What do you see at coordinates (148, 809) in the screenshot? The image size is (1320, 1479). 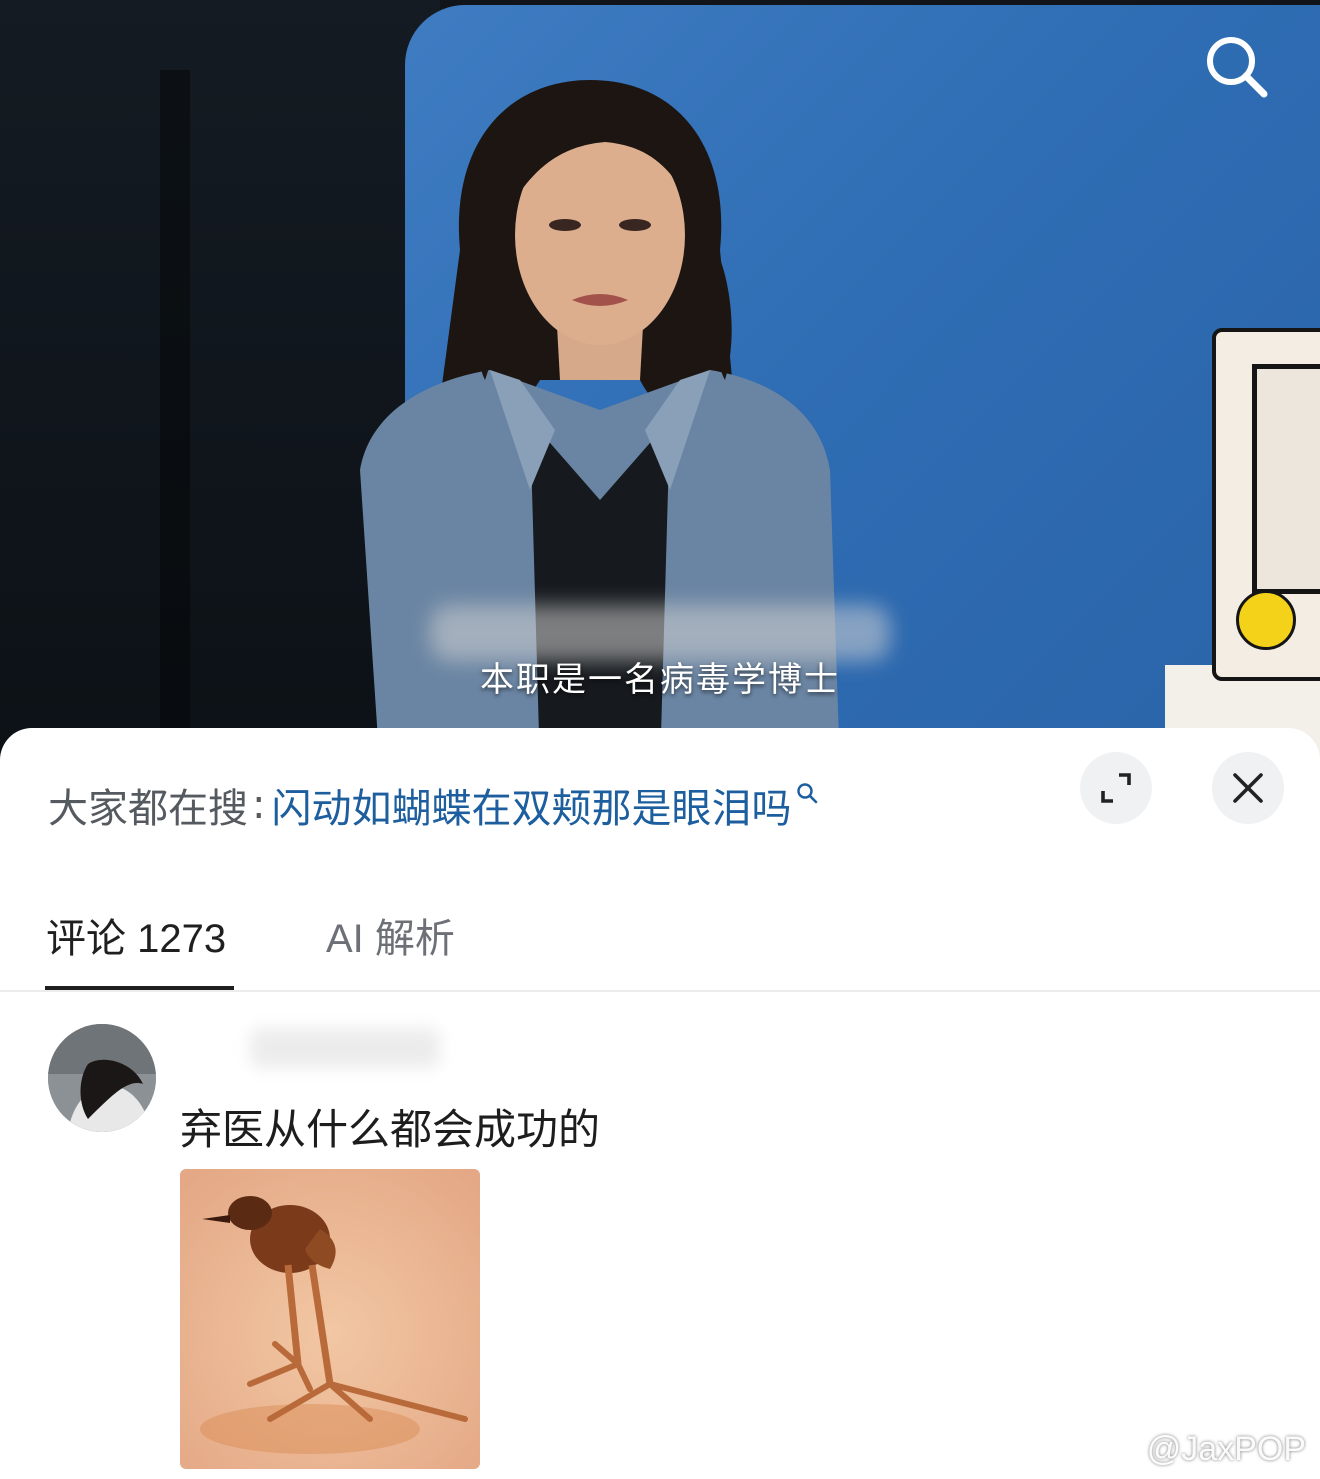 I see `trending-label: 大家都在搜` at bounding box center [148, 809].